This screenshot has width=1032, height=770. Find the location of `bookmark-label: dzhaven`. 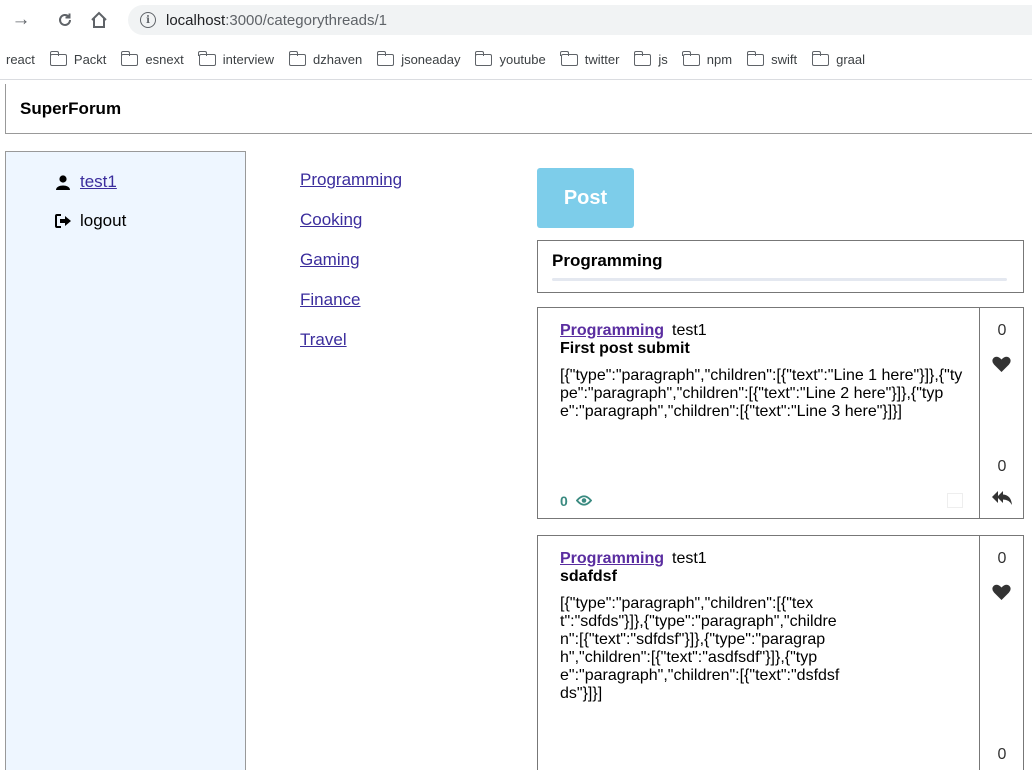

bookmark-label: dzhaven is located at coordinates (338, 59).